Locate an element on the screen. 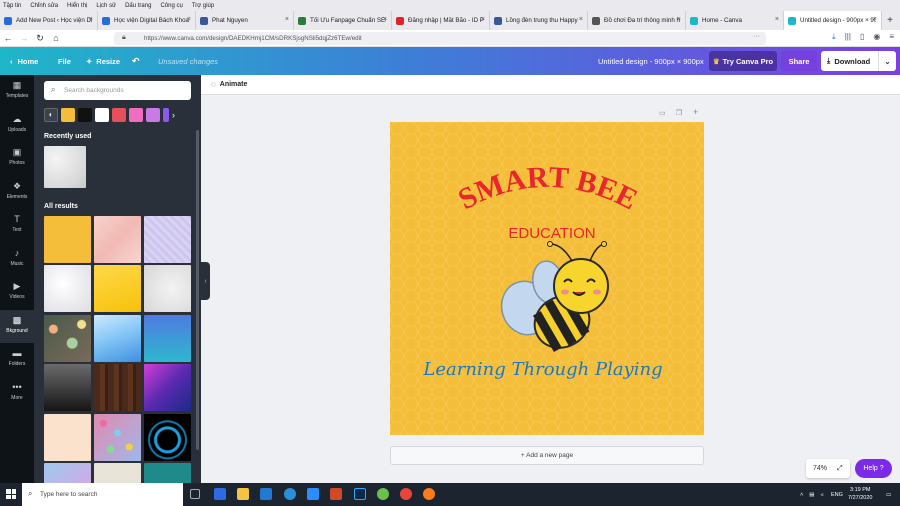  file-explorer-icon is located at coordinates (243, 494).